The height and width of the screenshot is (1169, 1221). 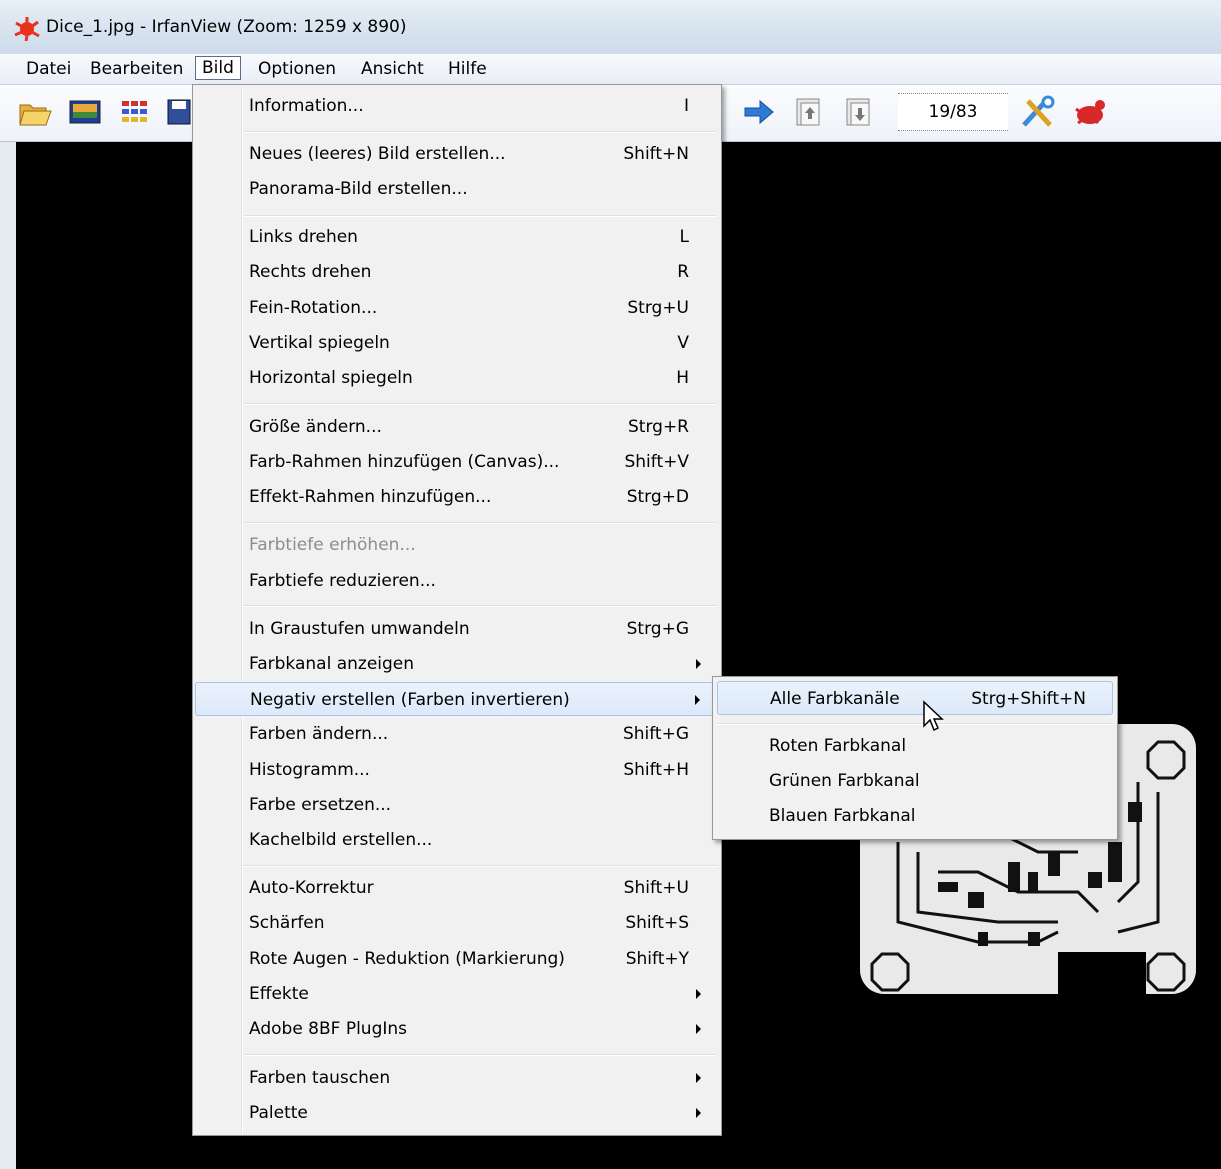 What do you see at coordinates (456, 378) in the screenshot?
I see `menu-item-horizontal-spiegeln: Horizontal spiegeln H` at bounding box center [456, 378].